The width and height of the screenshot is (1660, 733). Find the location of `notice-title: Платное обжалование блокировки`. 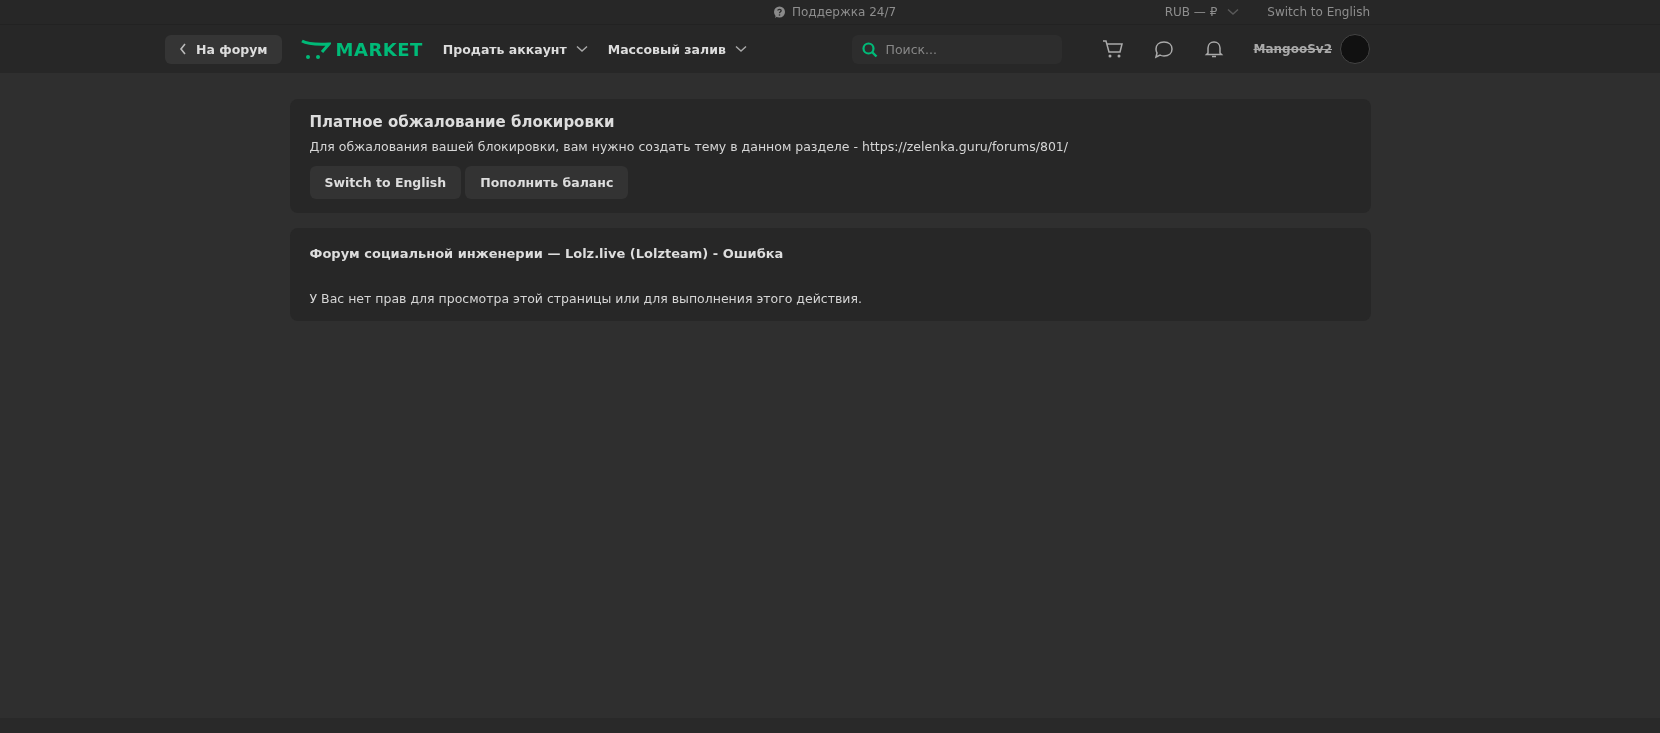

notice-title: Платное обжалование блокировки is located at coordinates (462, 122).